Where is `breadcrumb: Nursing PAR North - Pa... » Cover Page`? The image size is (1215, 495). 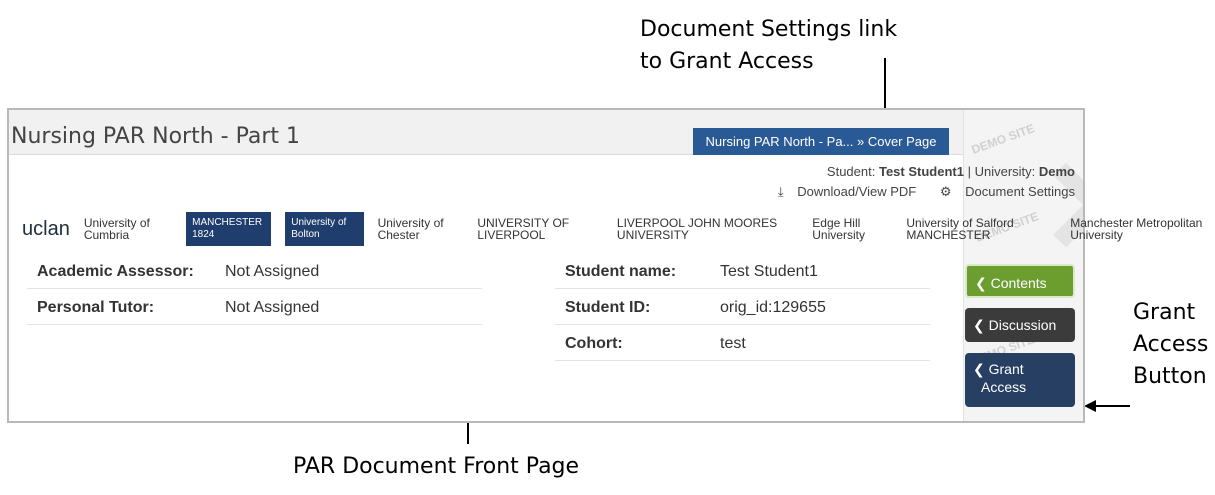 breadcrumb: Nursing PAR North - Pa... » Cover Page is located at coordinates (821, 141).